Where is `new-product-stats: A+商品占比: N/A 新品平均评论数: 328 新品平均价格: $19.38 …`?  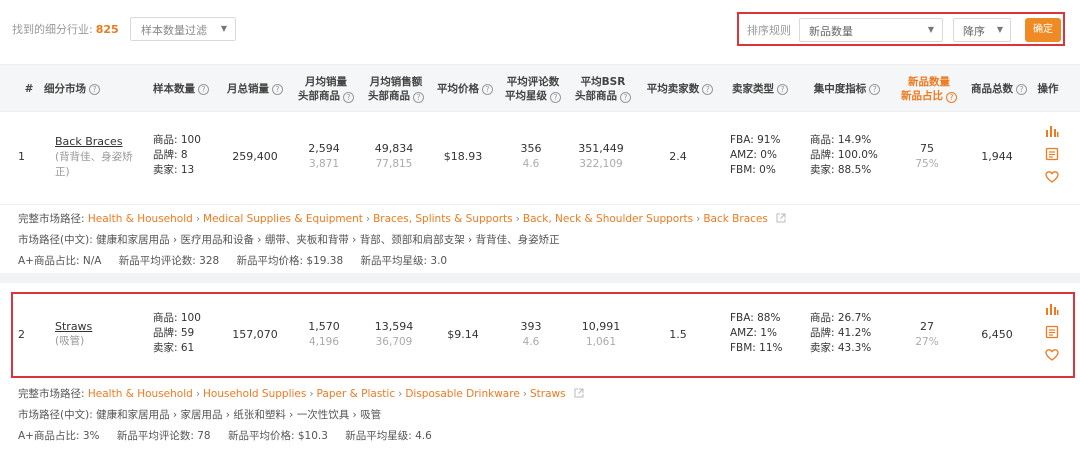
new-product-stats: A+商品占比: N/A 新品平均评论数: 328 新品平均价格: $19.38 … is located at coordinates (239, 260).